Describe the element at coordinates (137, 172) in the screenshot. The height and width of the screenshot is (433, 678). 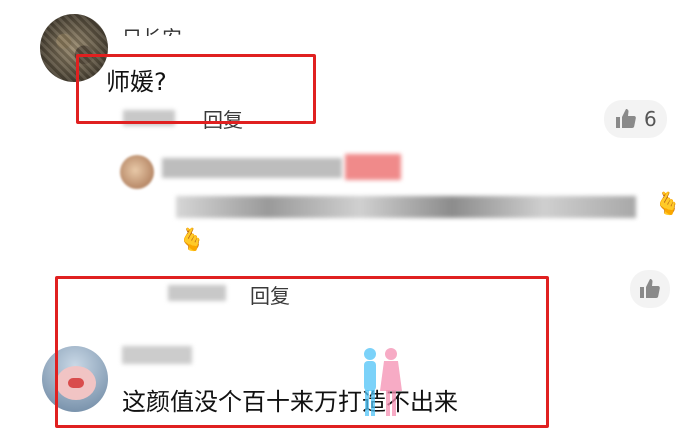
I see `reply-avatar` at that location.